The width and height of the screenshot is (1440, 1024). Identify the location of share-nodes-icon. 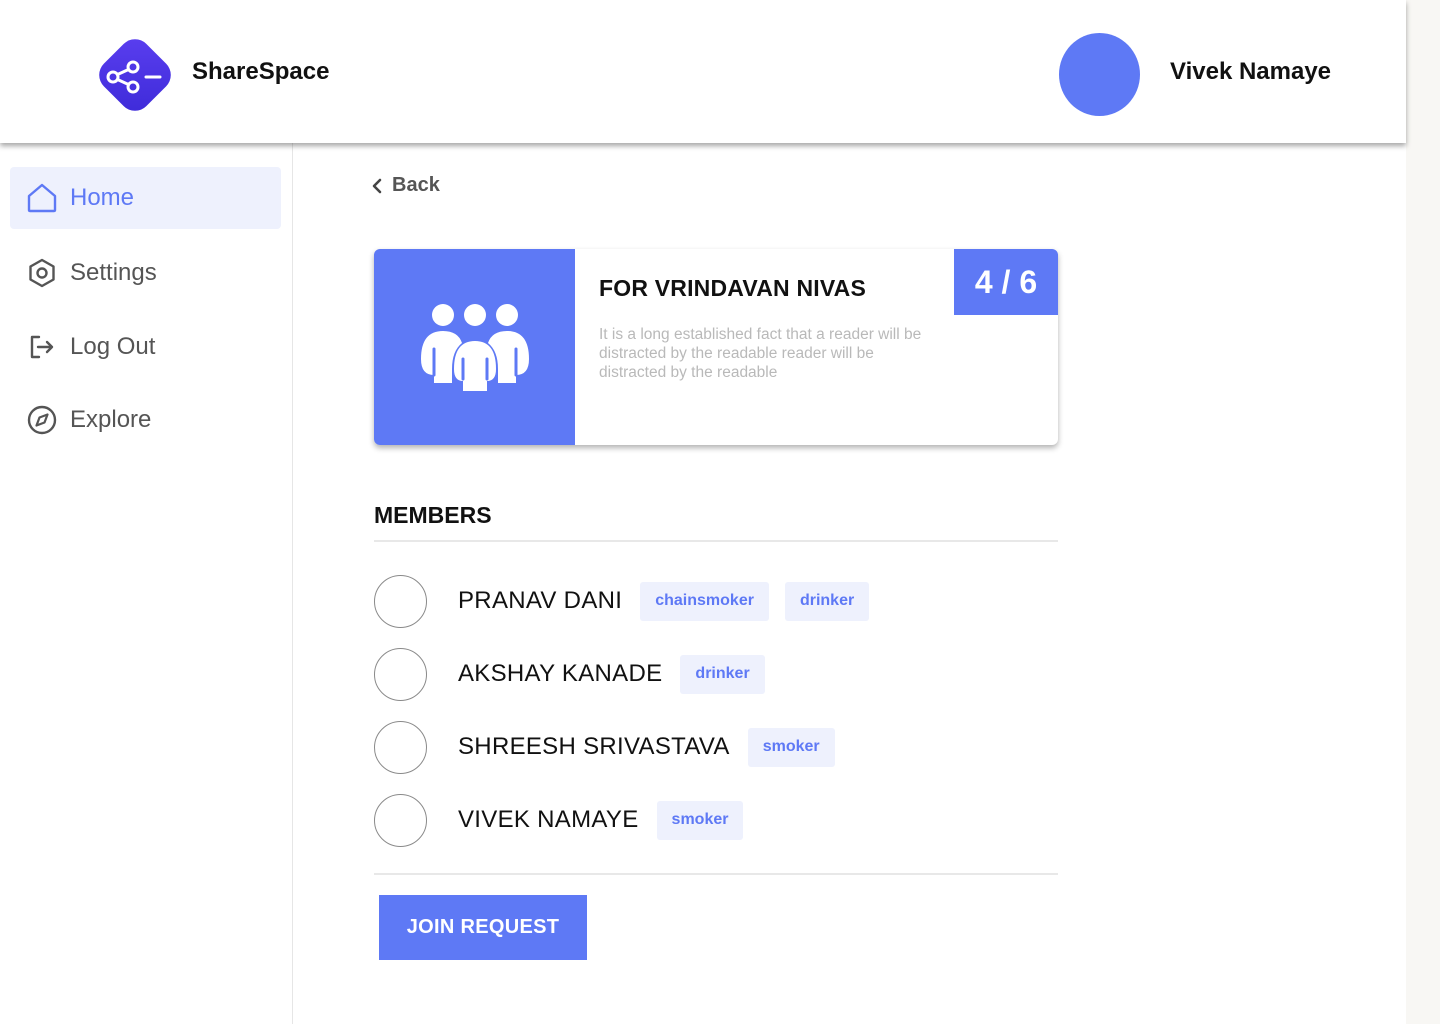
(135, 75).